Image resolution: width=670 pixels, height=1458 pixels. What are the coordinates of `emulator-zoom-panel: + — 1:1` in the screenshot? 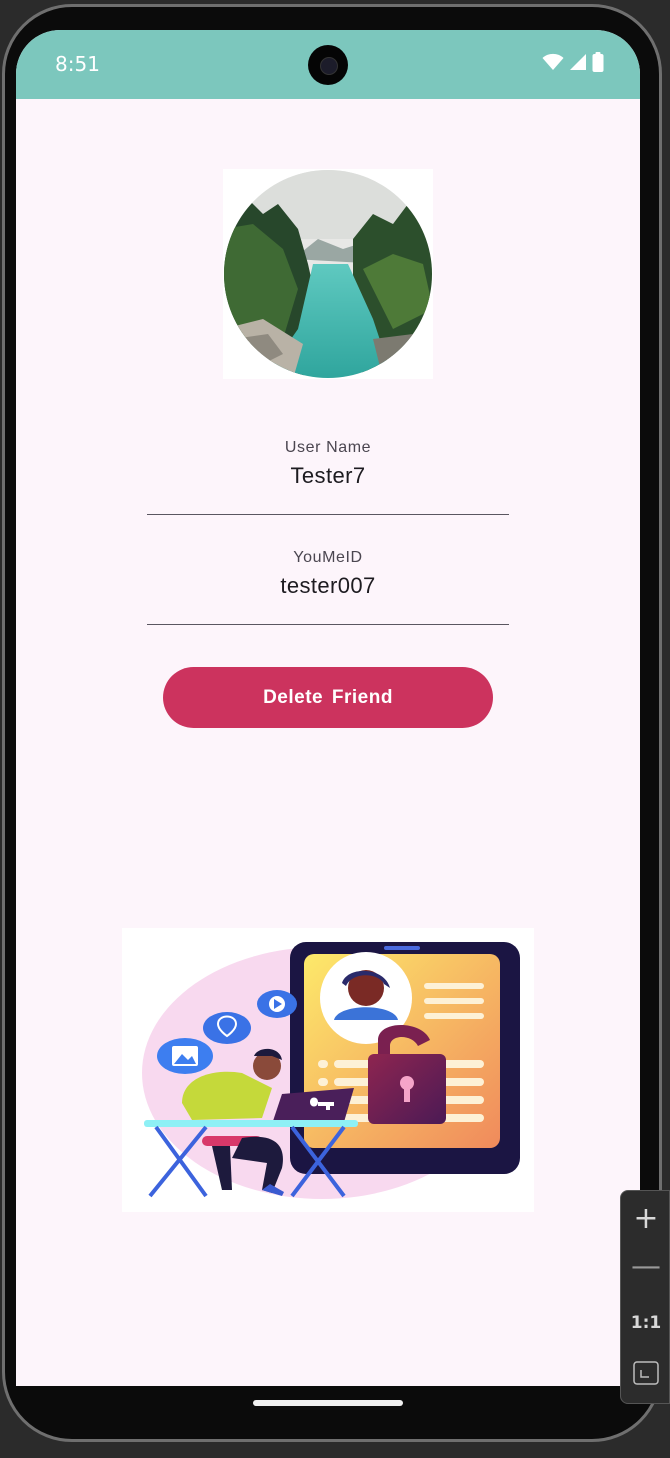 It's located at (645, 1297).